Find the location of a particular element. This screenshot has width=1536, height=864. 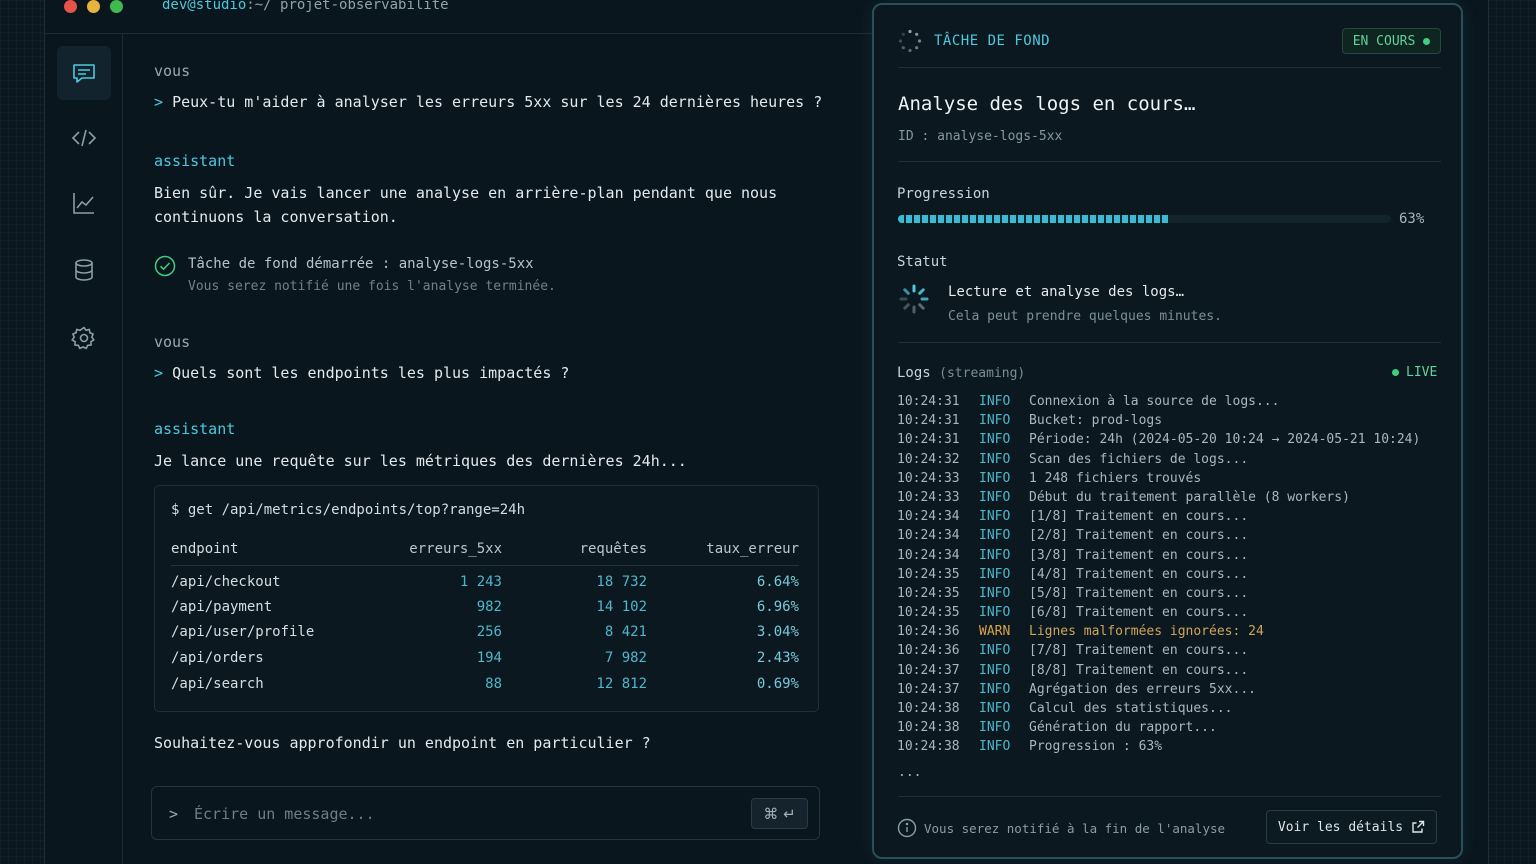

log-time: 10:24:36 is located at coordinates (928, 632).